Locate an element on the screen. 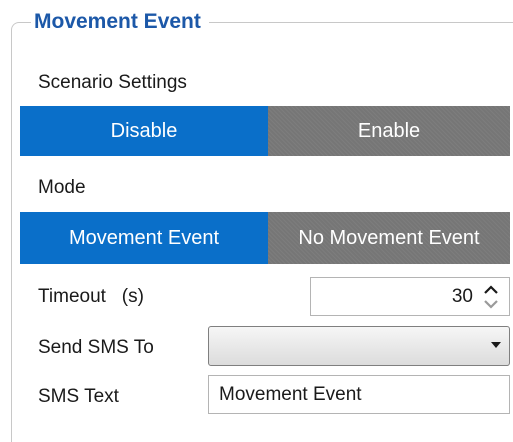  sms-text-value: Movement Event is located at coordinates (290, 394).